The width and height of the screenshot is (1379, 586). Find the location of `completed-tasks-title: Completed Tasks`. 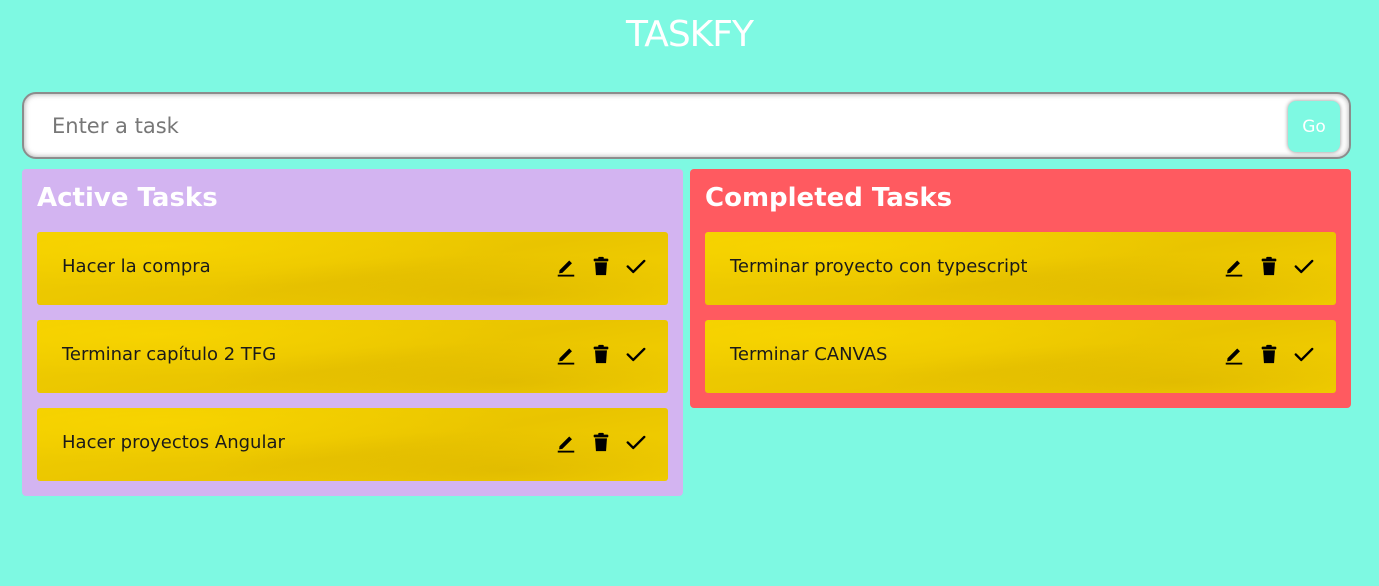

completed-tasks-title: Completed Tasks is located at coordinates (829, 198).